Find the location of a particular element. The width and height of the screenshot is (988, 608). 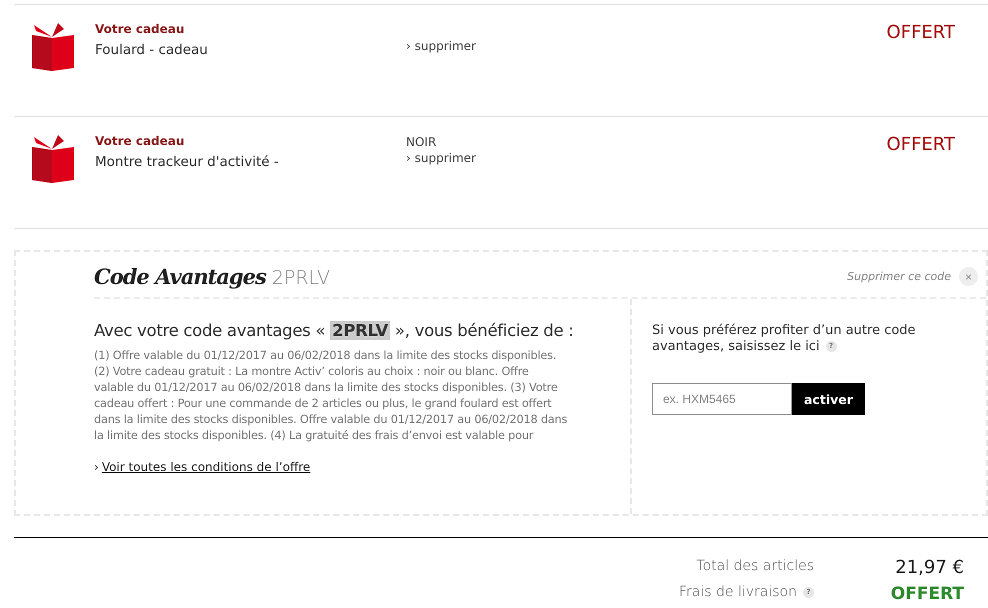

promo-code: 2PRLV is located at coordinates (301, 278).